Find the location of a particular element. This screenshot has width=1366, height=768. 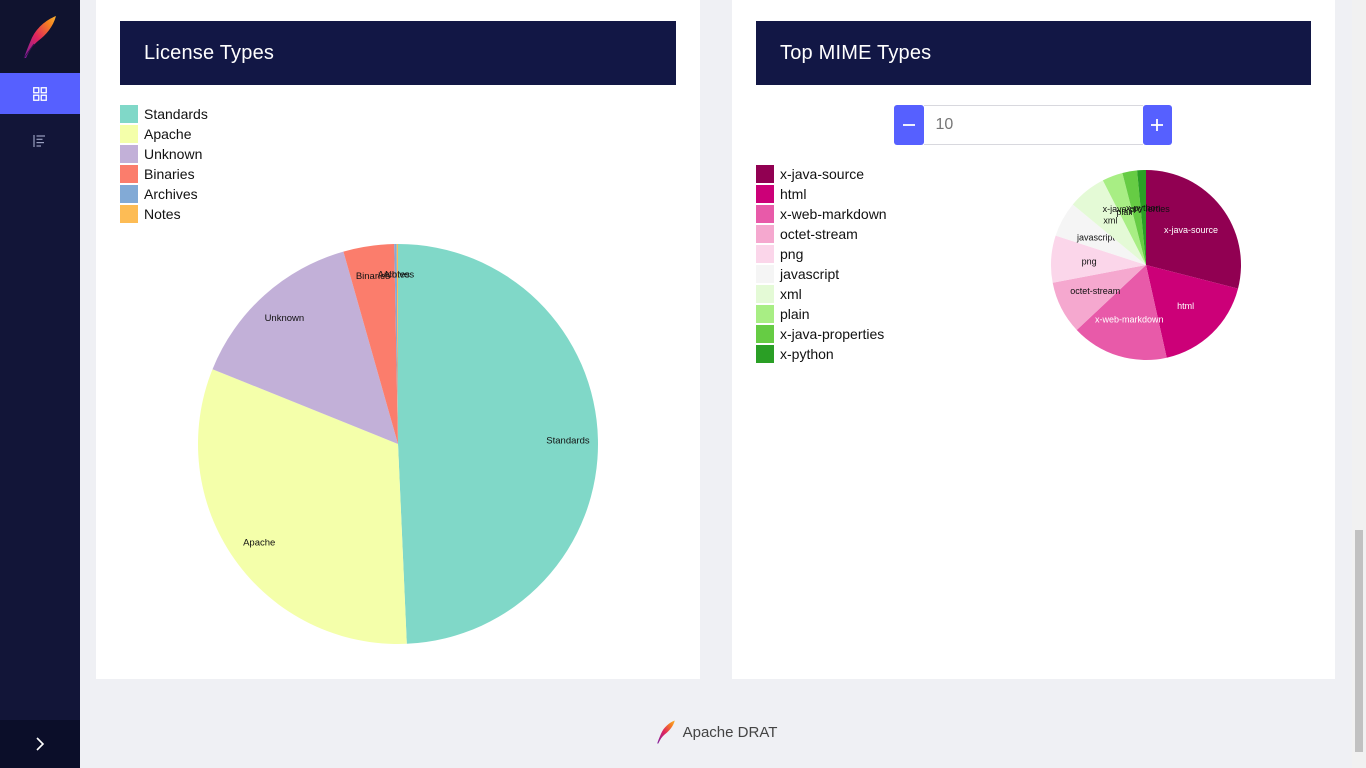

logo is located at coordinates (40, 36).